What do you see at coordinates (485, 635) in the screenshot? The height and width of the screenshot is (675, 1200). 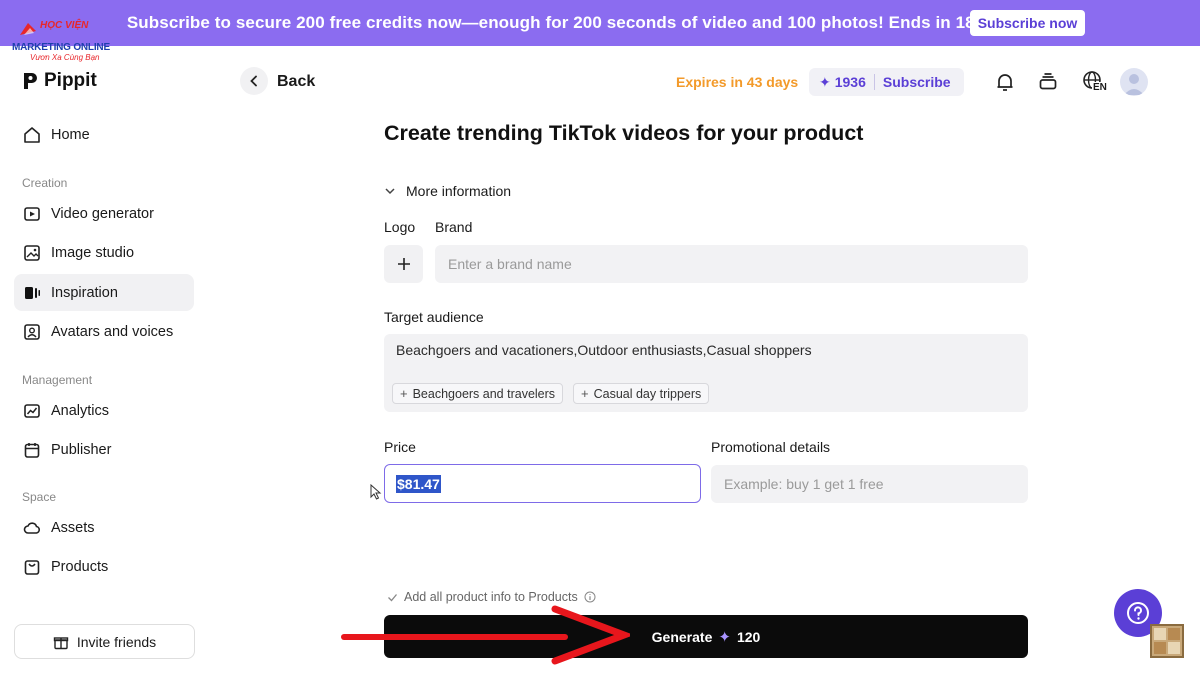 I see `red-arrow-annotation` at bounding box center [485, 635].